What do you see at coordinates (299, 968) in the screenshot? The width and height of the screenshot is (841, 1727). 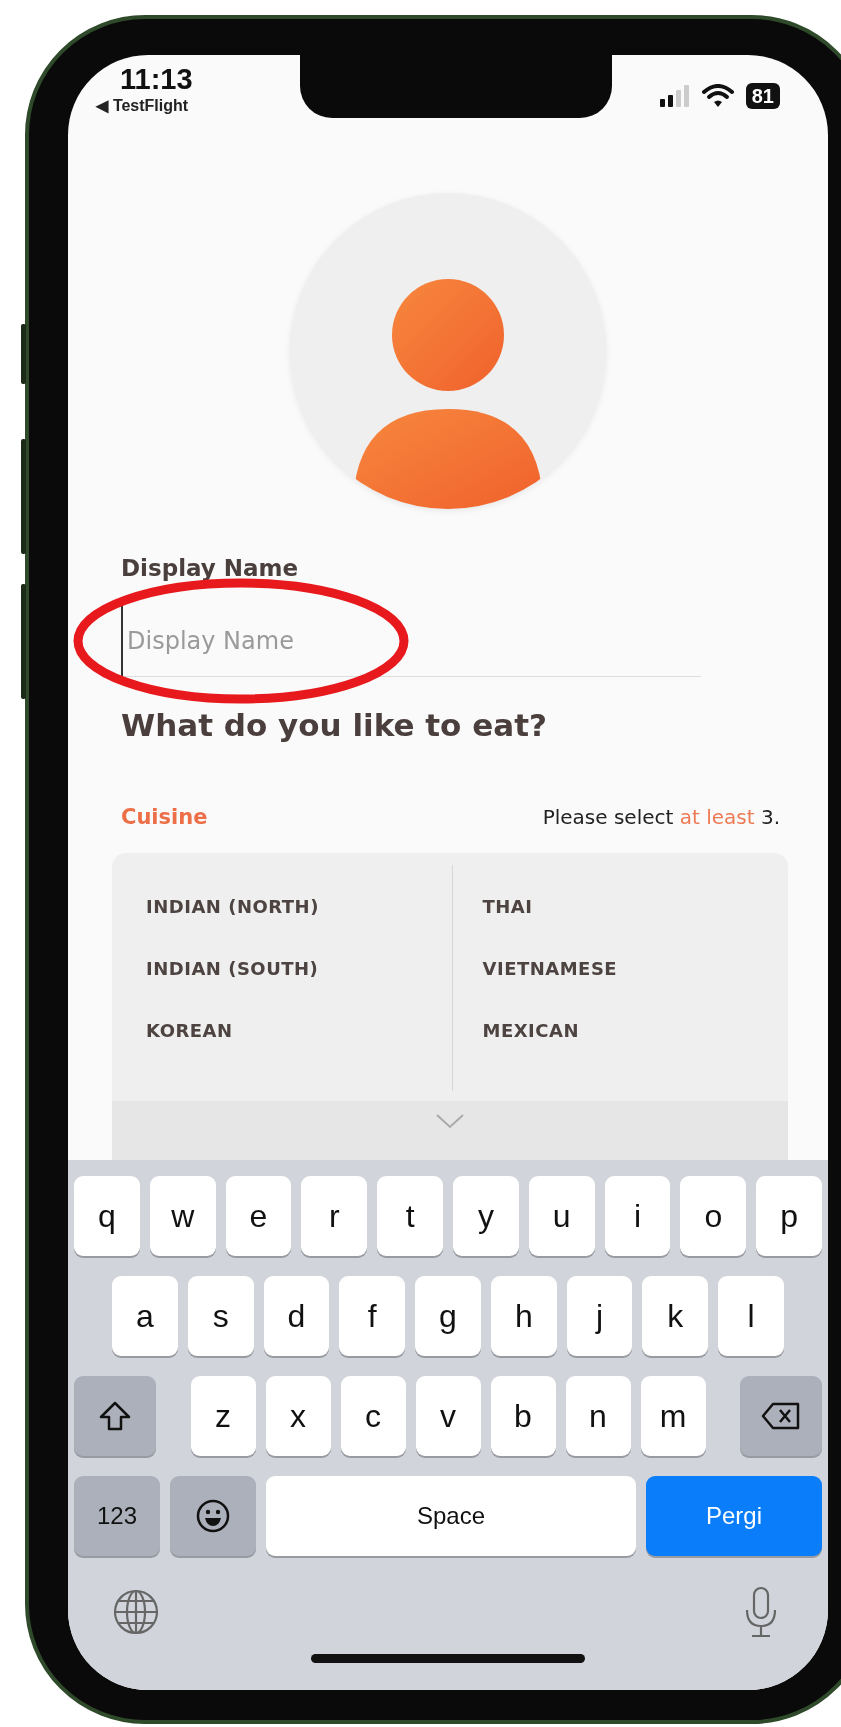 I see `cuisine-option: INDIAN (SOUTH)` at bounding box center [299, 968].